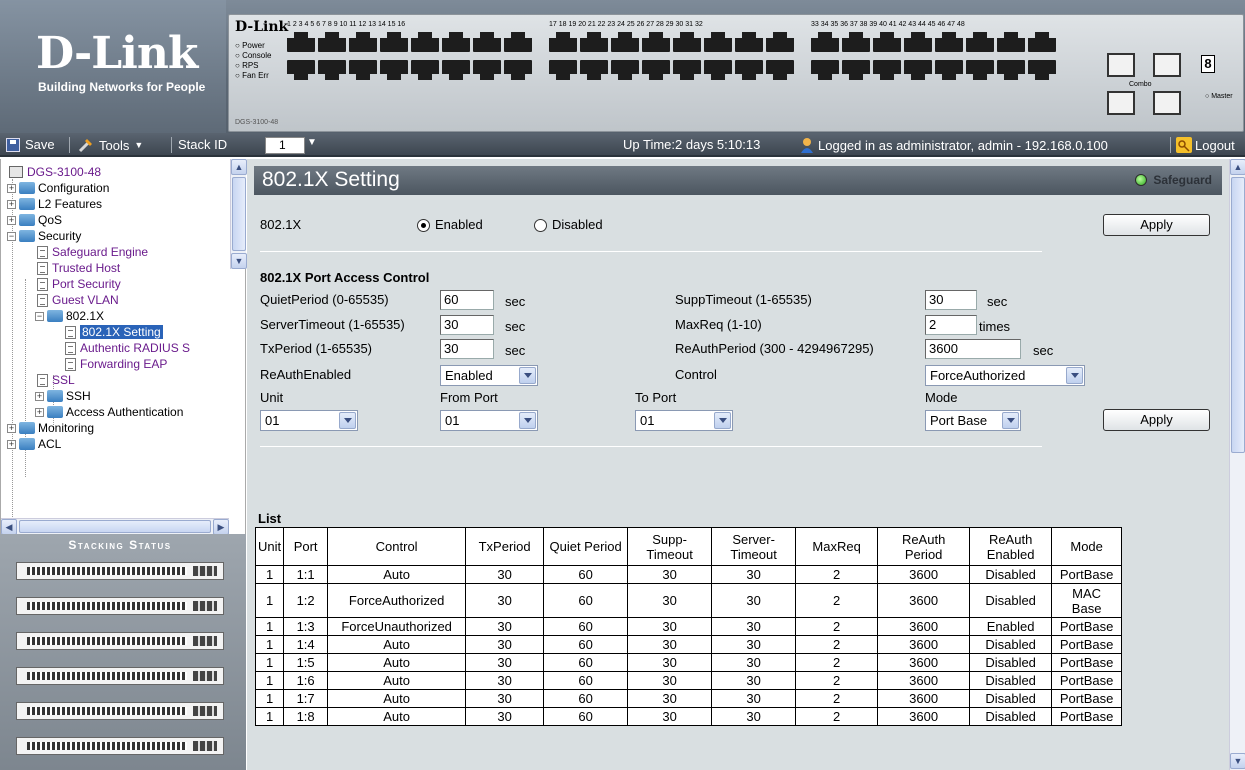  What do you see at coordinates (1156, 225) in the screenshot?
I see `apply-button: Apply` at bounding box center [1156, 225].